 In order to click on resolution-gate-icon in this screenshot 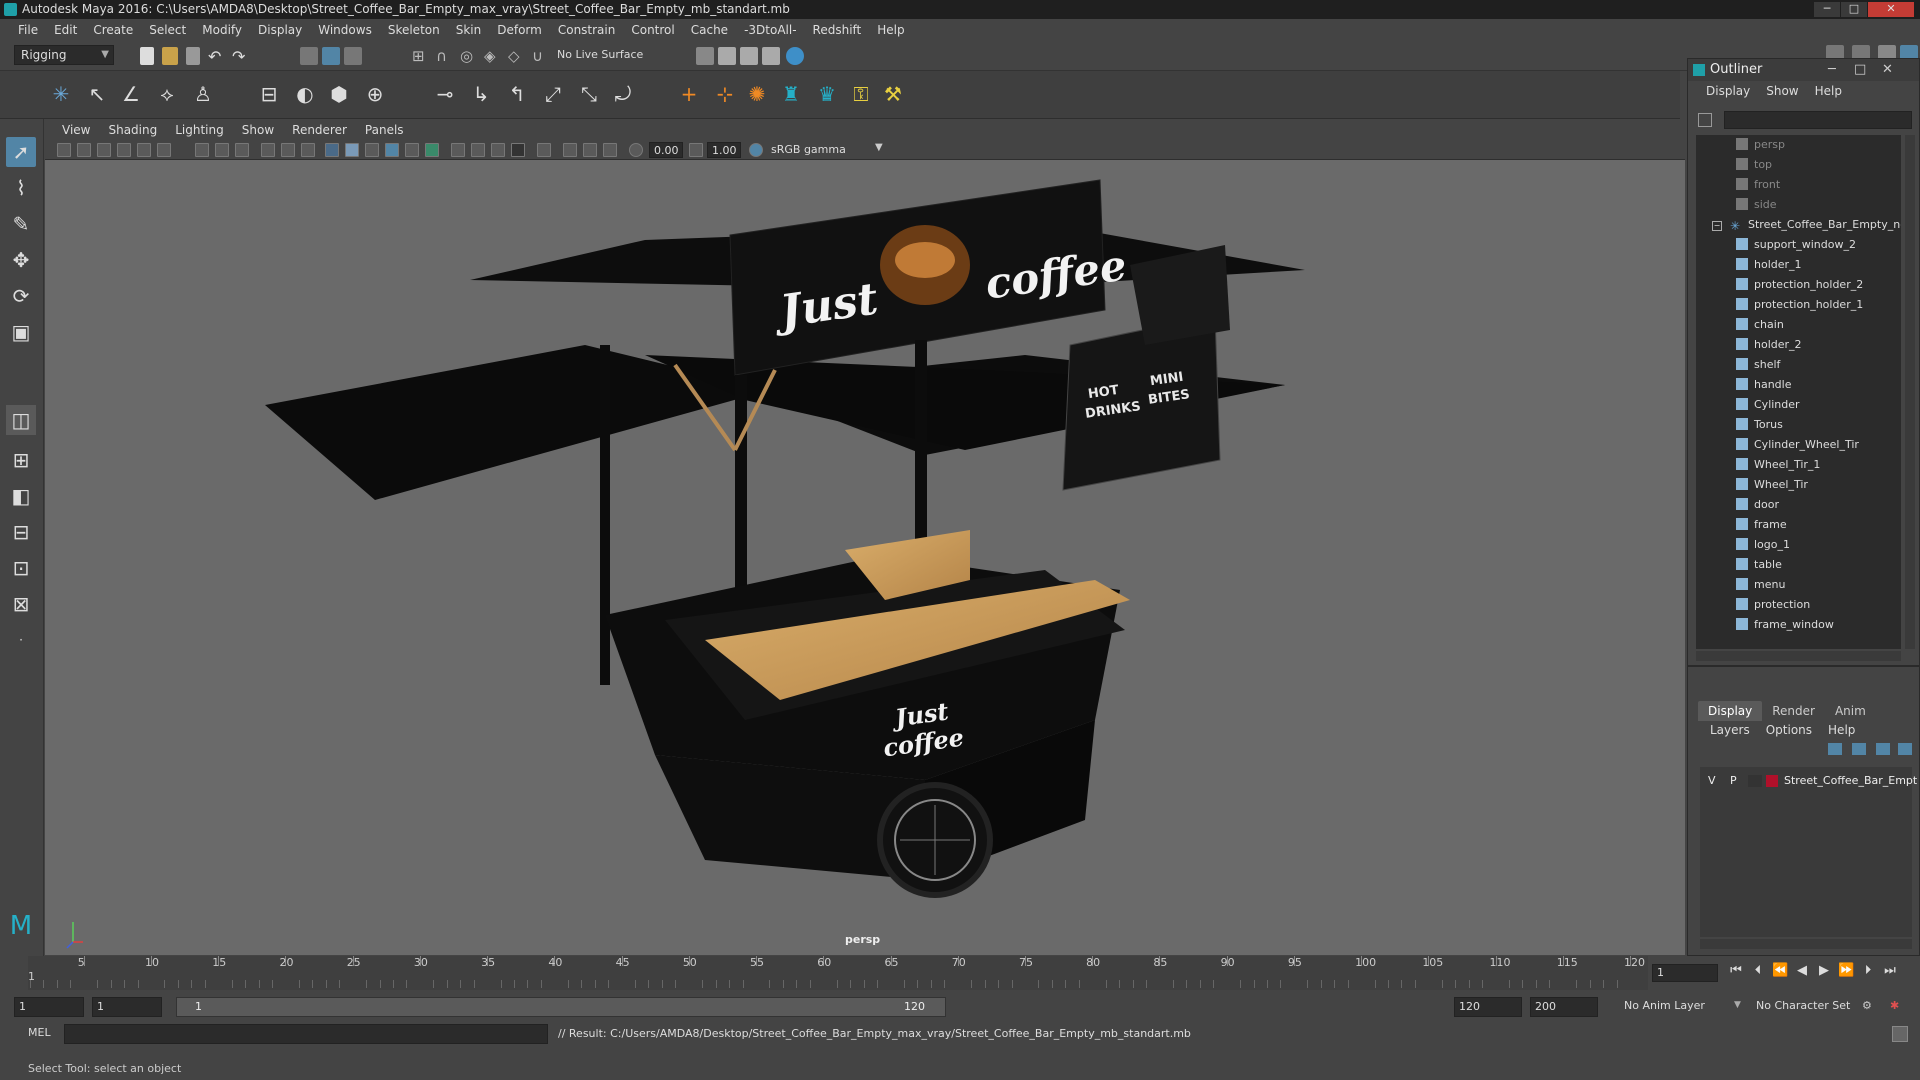, I will do `click(242, 150)`.